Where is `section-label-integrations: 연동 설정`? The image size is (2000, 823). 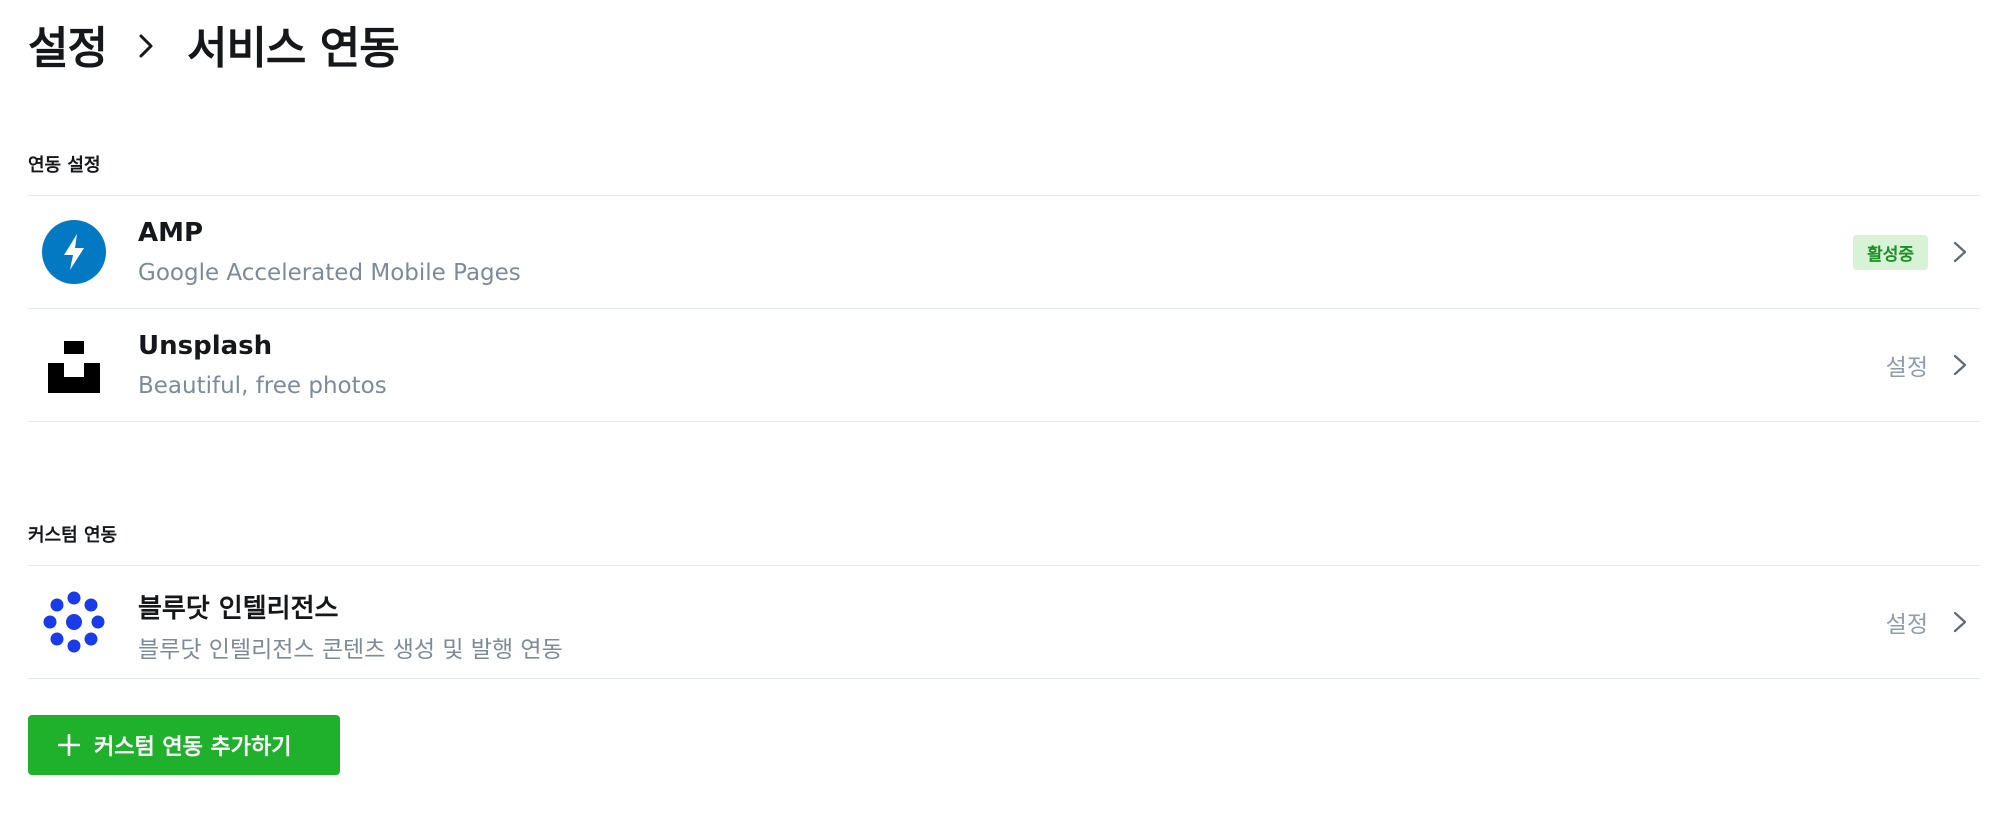 section-label-integrations: 연동 설정 is located at coordinates (64, 165).